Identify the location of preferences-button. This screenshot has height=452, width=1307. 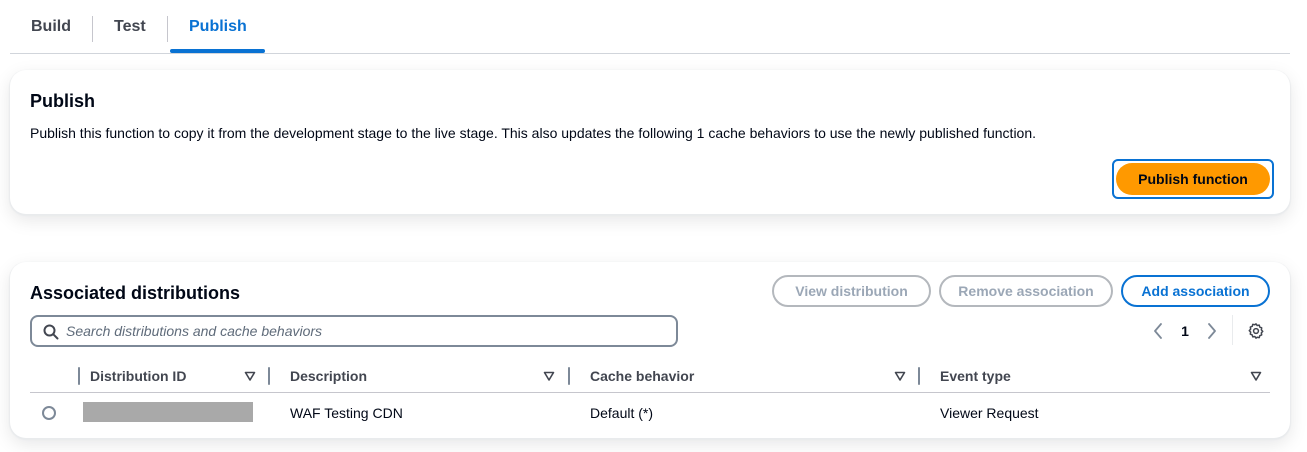
(1256, 331).